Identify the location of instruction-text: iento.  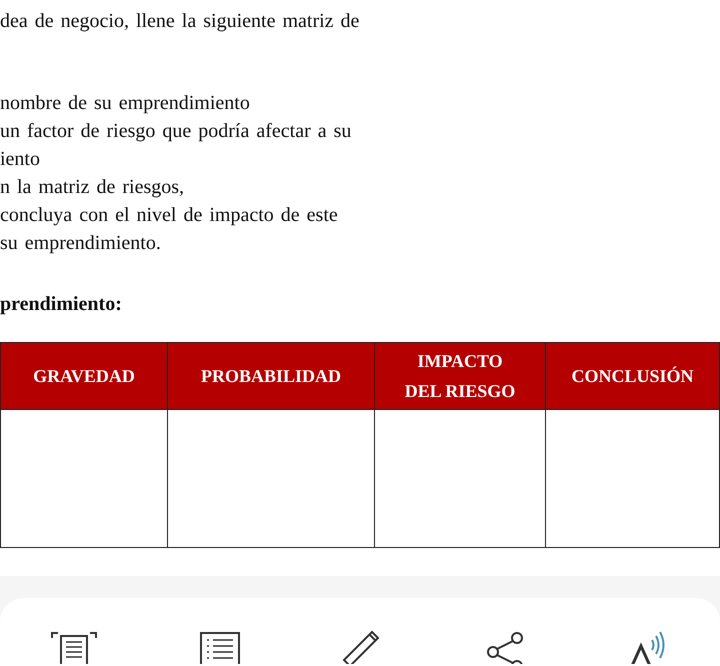
(20, 159).